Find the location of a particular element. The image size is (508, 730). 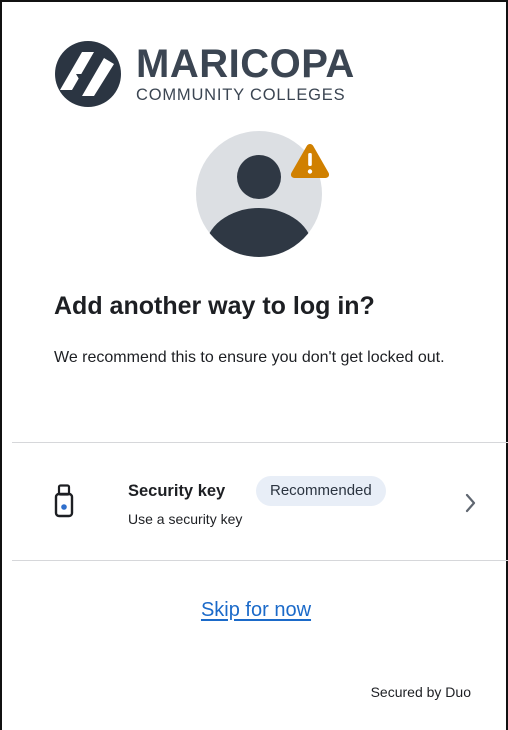

divider-bottom is located at coordinates (260, 560).